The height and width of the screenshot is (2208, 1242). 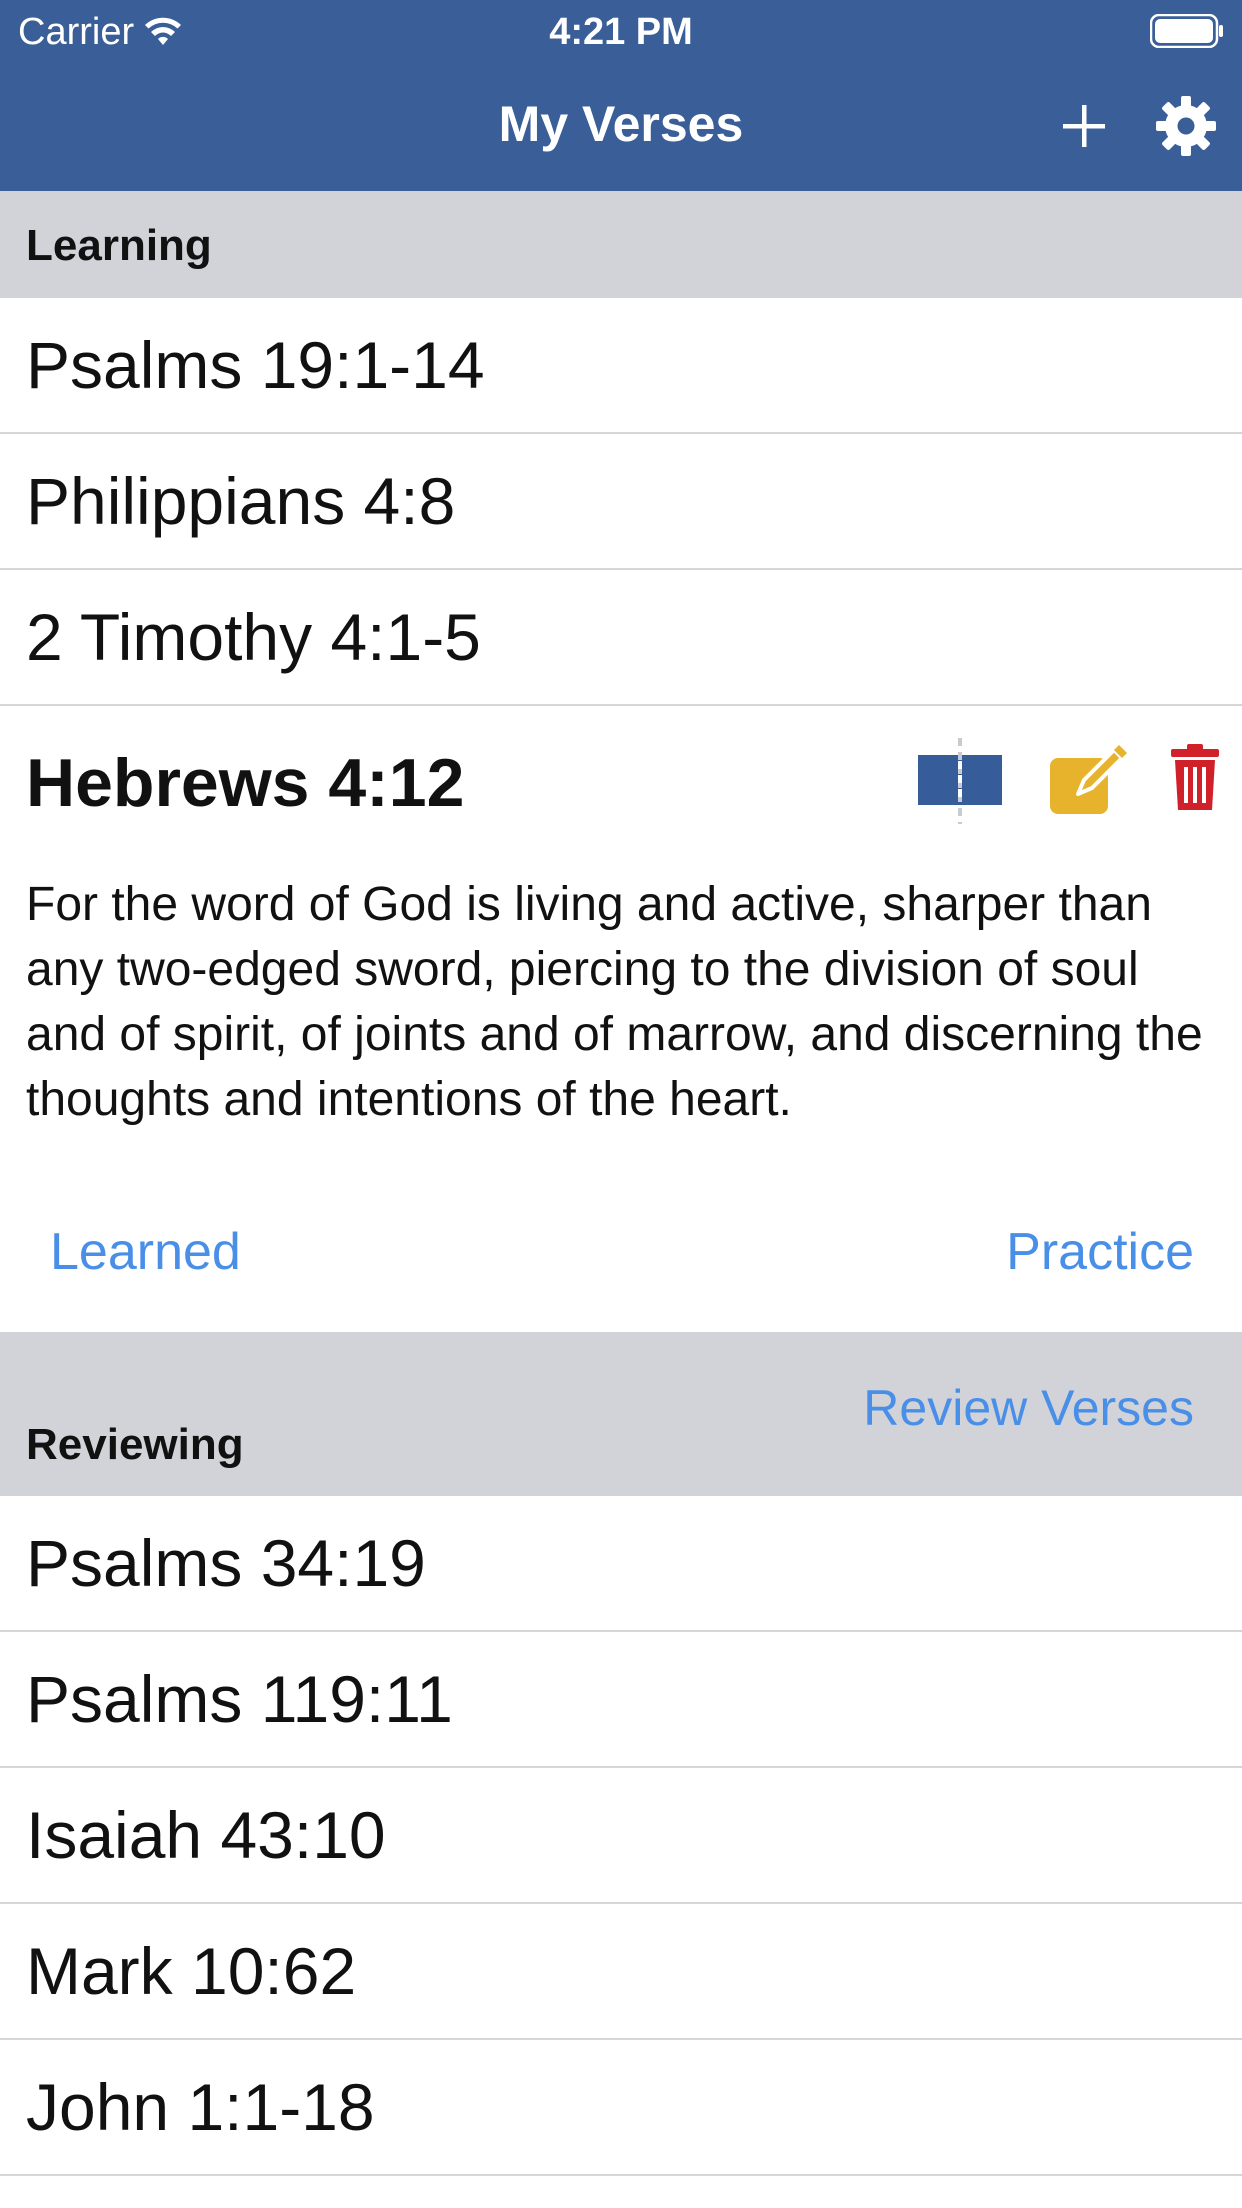 I want to click on verse-reference: Psalms 34:19, so click(x=226, y=1563).